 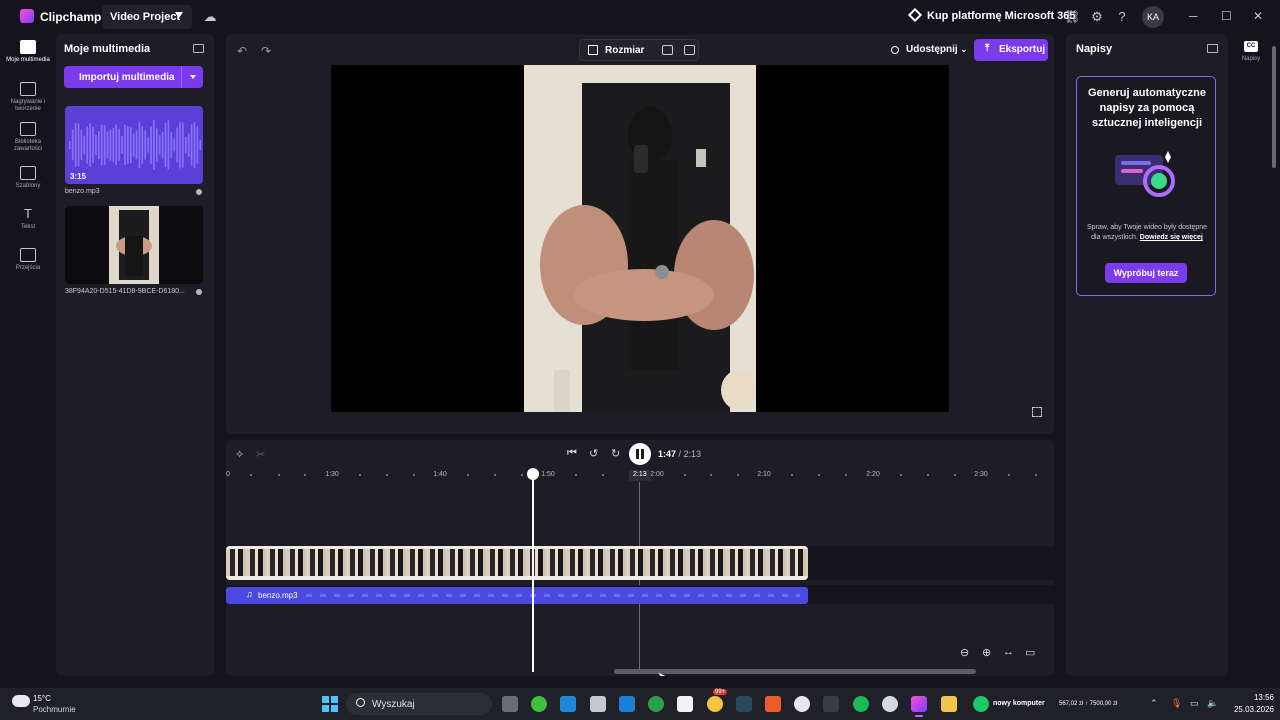 I want to click on mail-icon, so click(x=598, y=704).